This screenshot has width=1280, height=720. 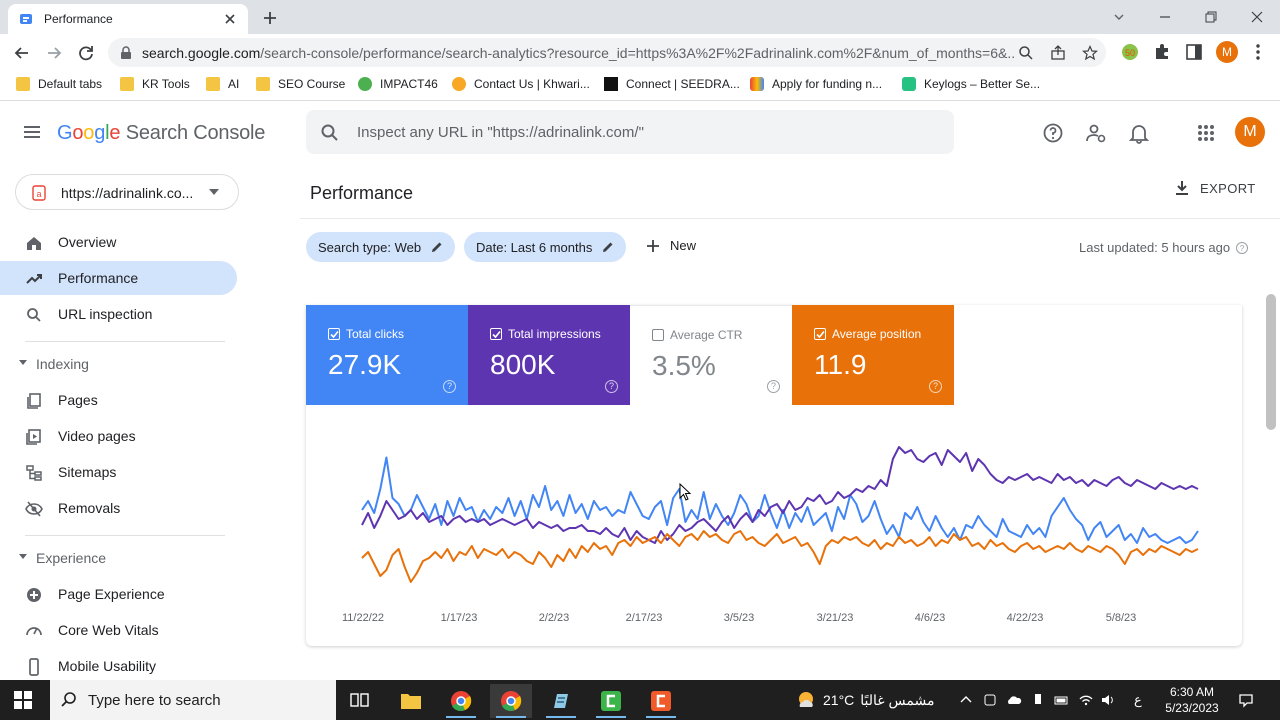 I want to click on sidebar-item-performance: Performance, so click(x=118, y=278).